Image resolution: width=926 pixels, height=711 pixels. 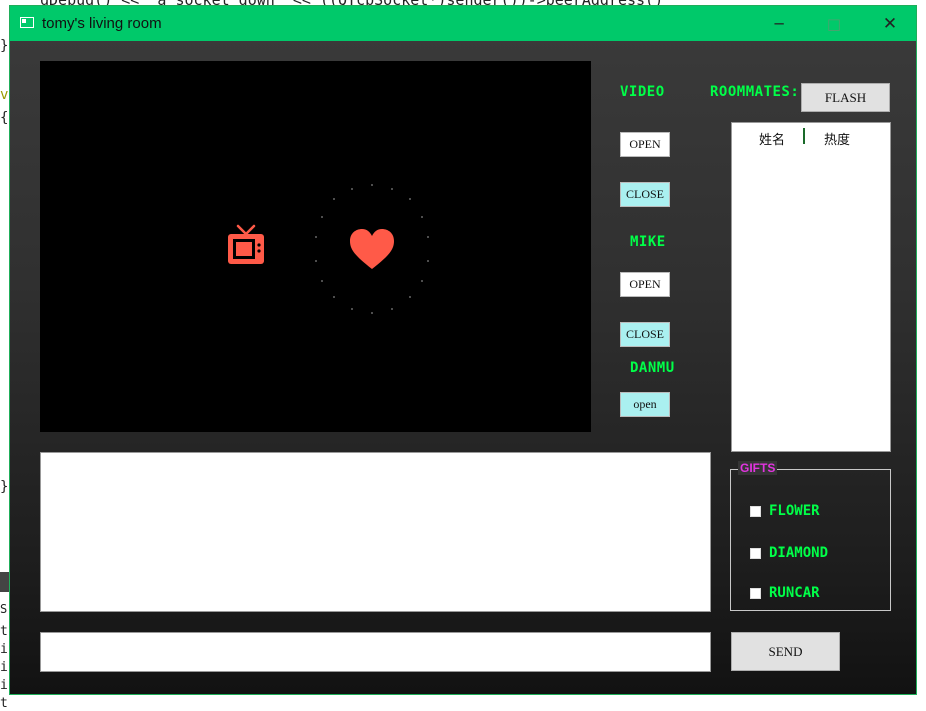 What do you see at coordinates (794, 593) in the screenshot?
I see `gift-label: RUNCAR` at bounding box center [794, 593].